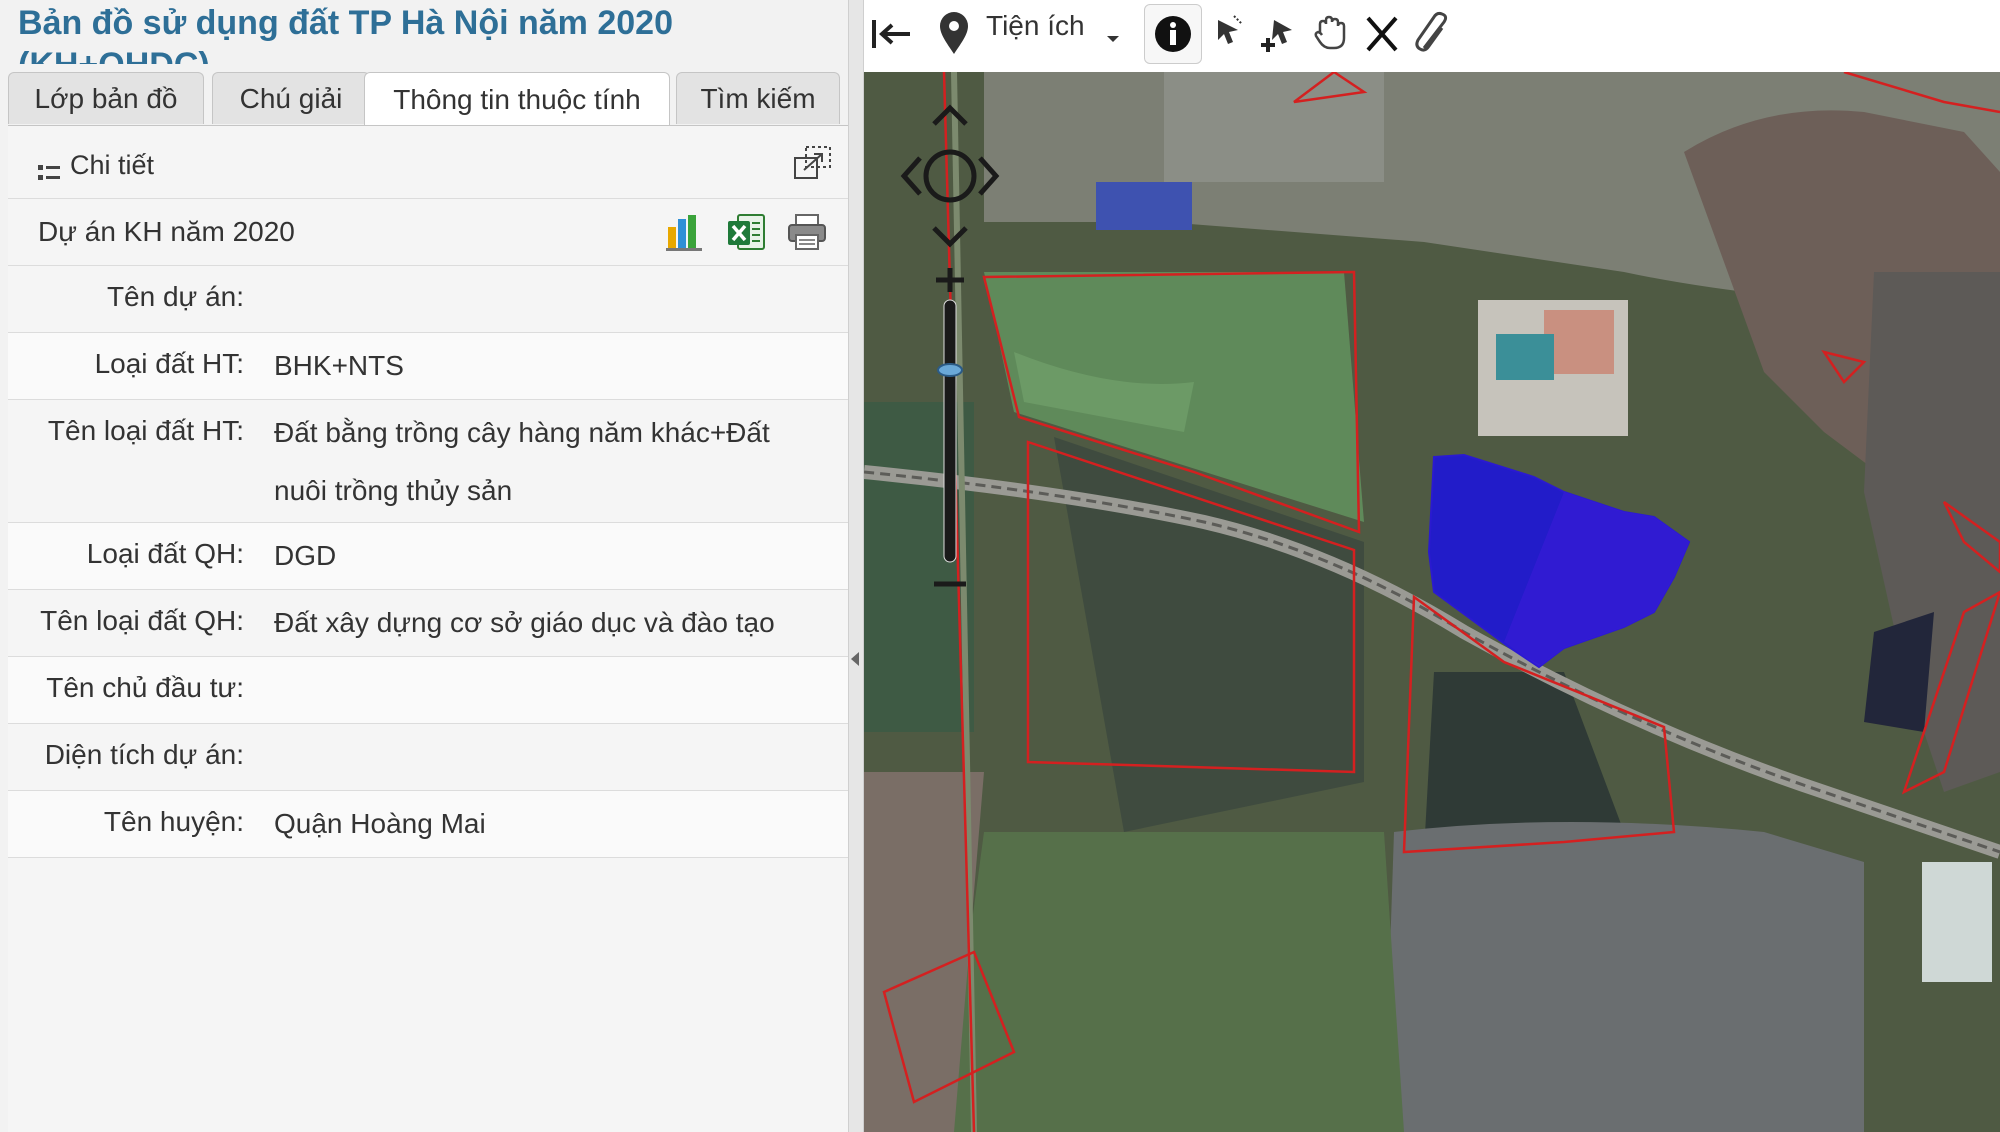 This screenshot has height=1132, width=2000. Describe the element at coordinates (173, 821) in the screenshot. I see `attr-label: Tên huyện:` at that location.